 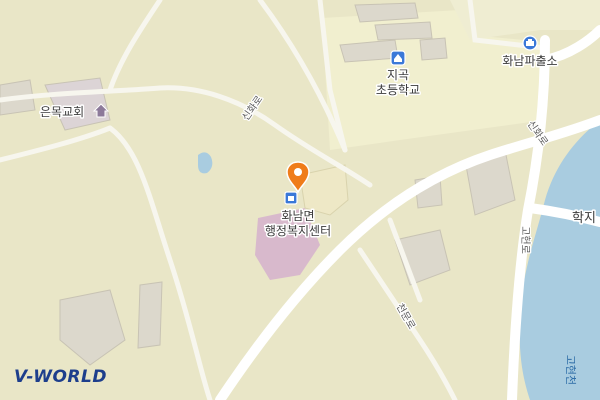 What do you see at coordinates (398, 75) in the screenshot?
I see `school-label-line1: 지곡` at bounding box center [398, 75].